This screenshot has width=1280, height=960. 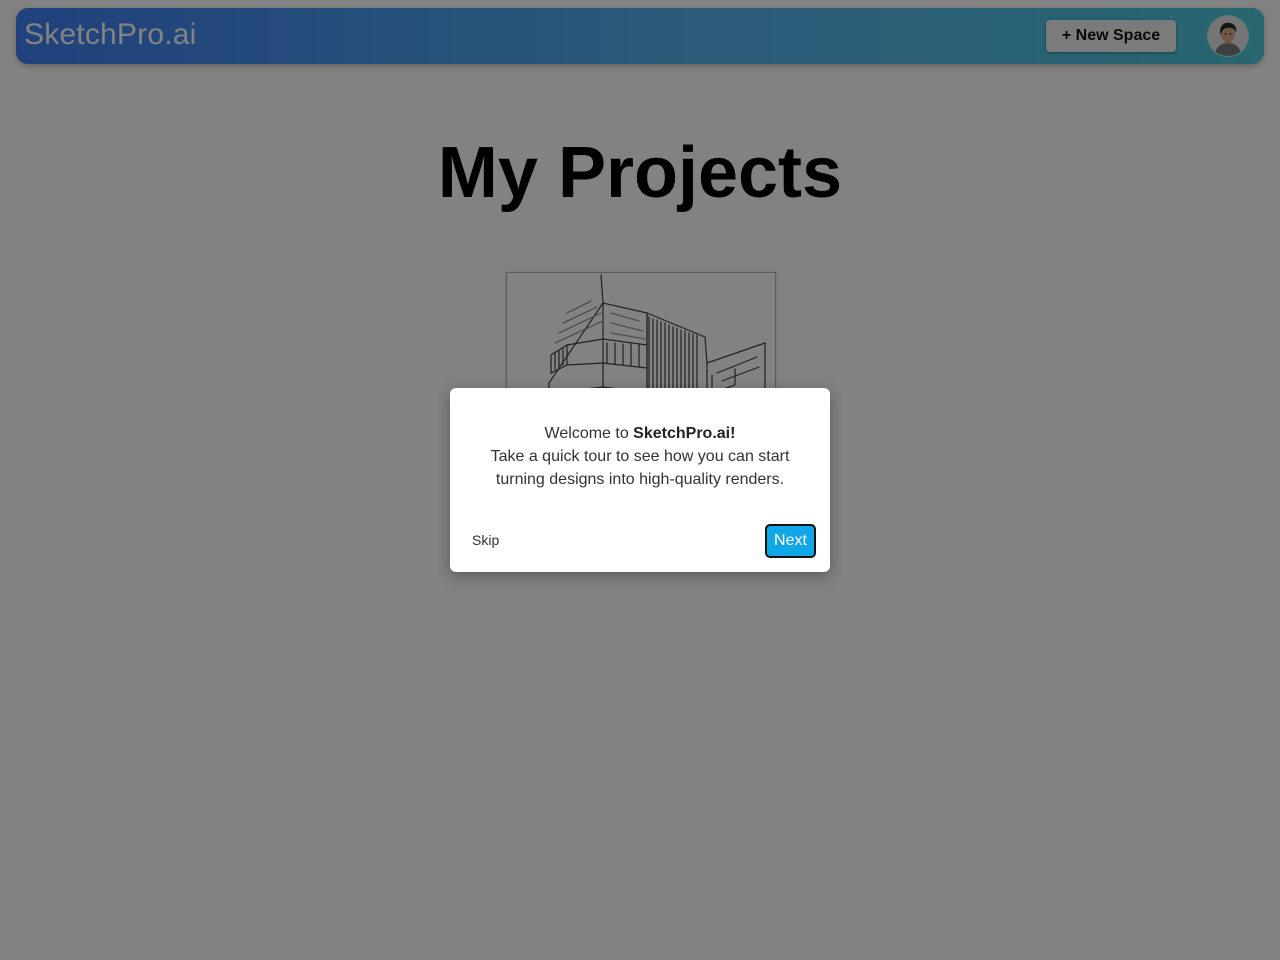 I want to click on next-step-button: Next, so click(x=790, y=541).